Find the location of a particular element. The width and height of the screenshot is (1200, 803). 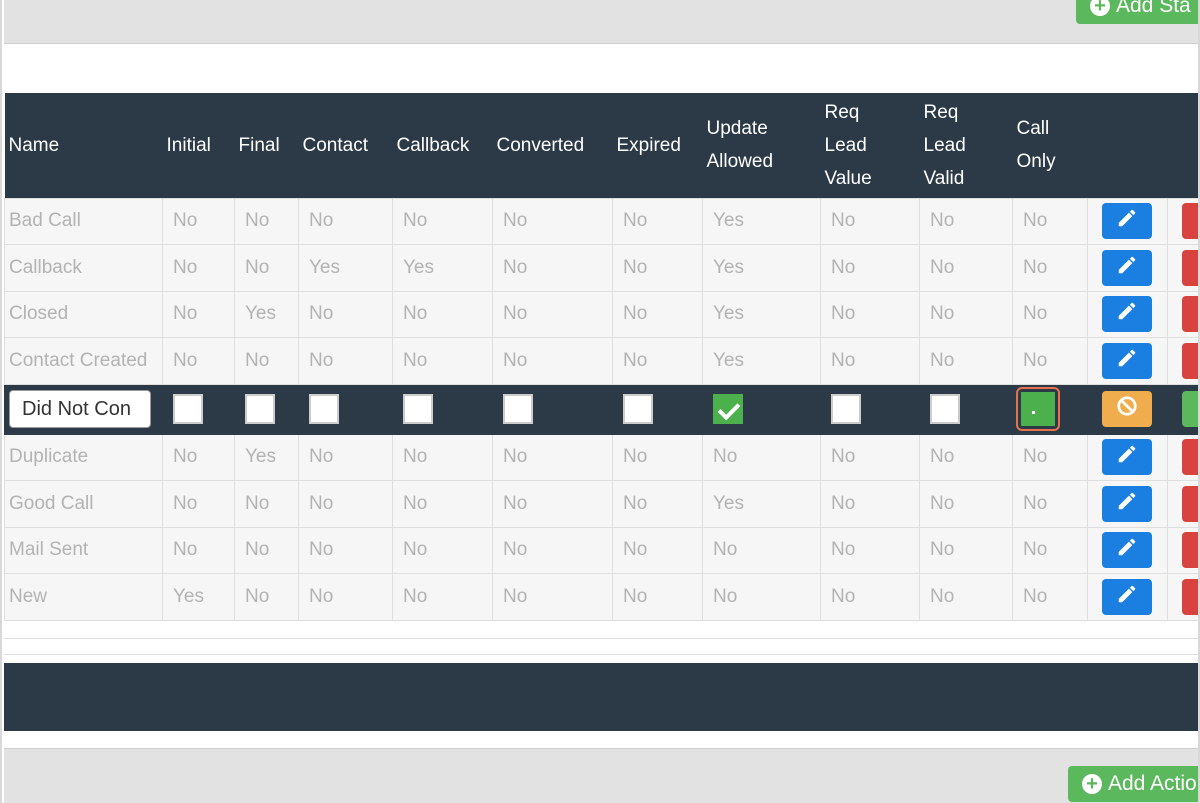

status-name-cell: Duplicate is located at coordinates (83, 457).